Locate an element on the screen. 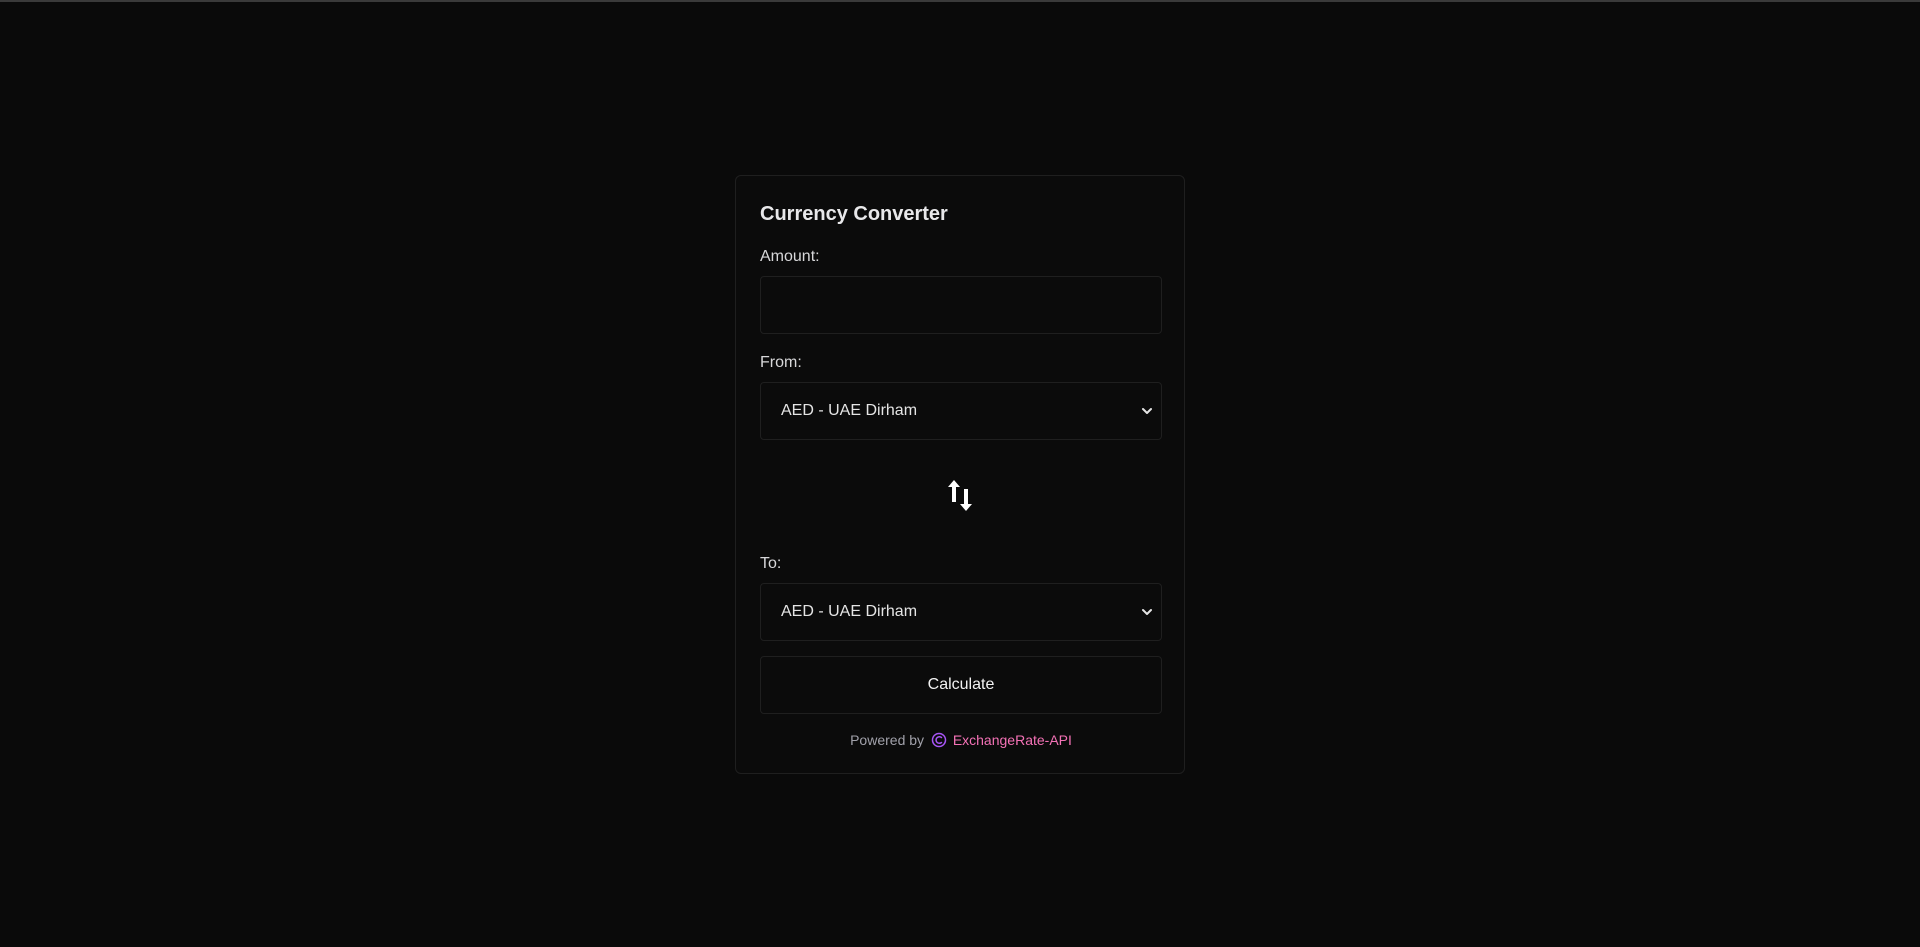 The width and height of the screenshot is (1920, 947). from-label: From: is located at coordinates (781, 362).